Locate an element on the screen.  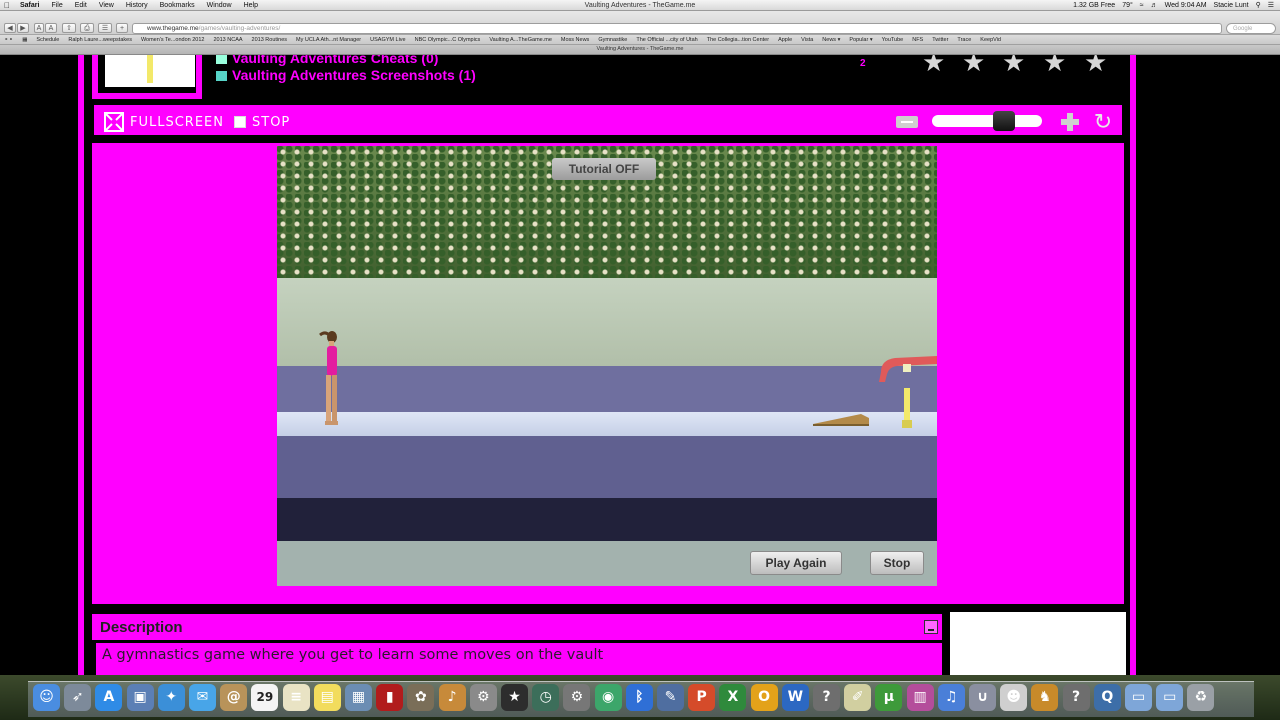
disk-free: 1.32 GB Free is located at coordinates (1094, 5).